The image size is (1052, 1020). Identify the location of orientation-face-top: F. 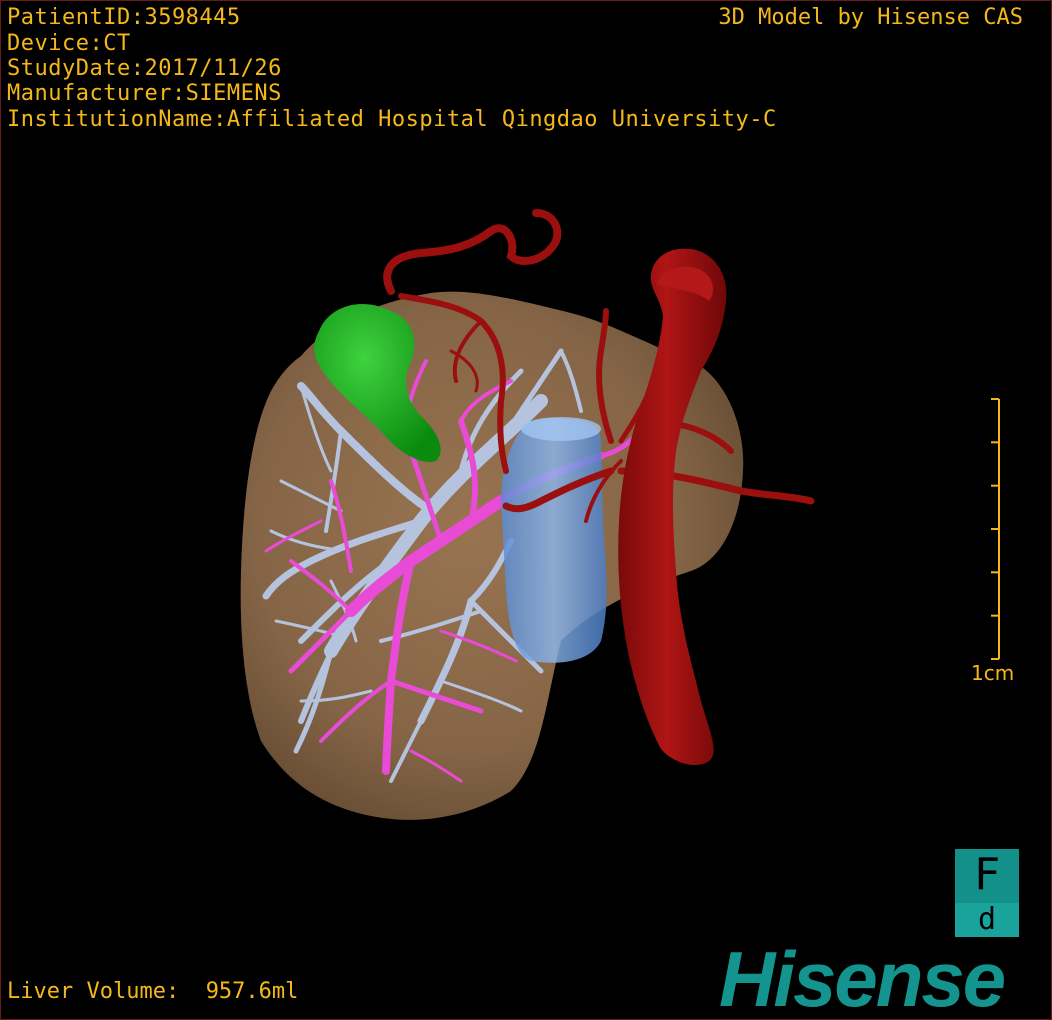
(987, 874).